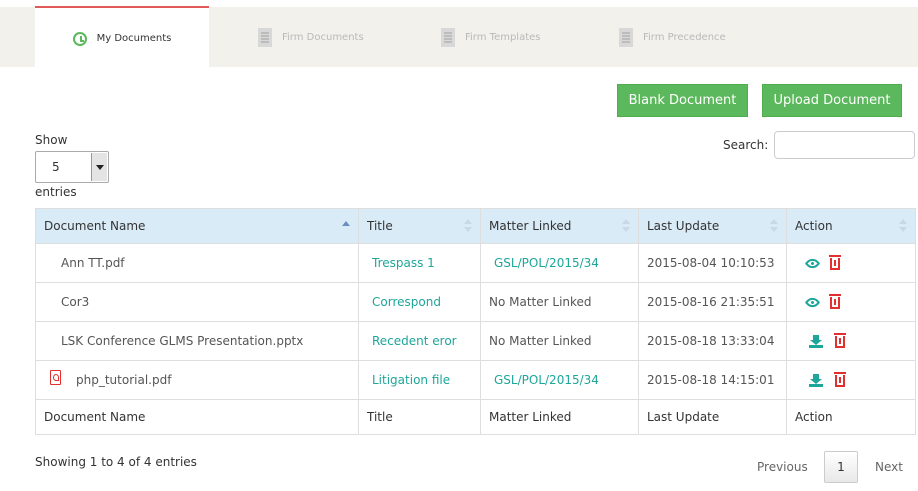  Describe the element at coordinates (851, 417) in the screenshot. I see `footer-action: Action` at that location.